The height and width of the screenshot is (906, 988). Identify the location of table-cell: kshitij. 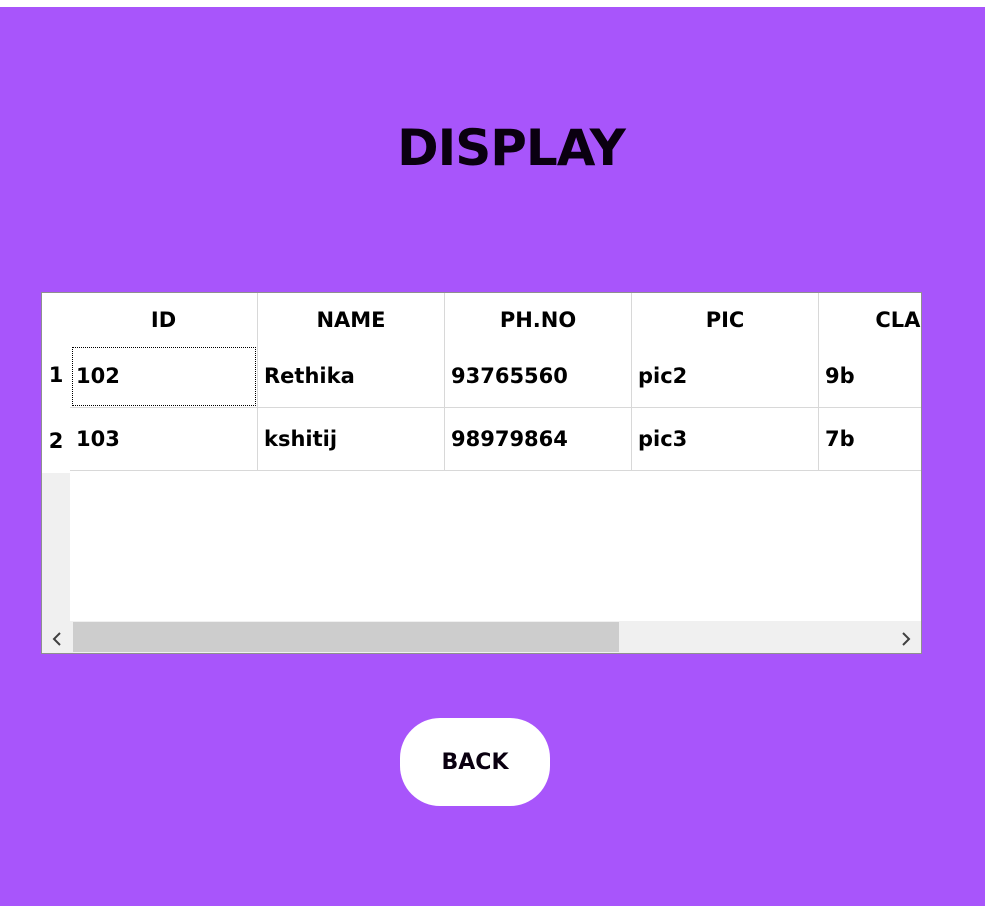
(351, 439).